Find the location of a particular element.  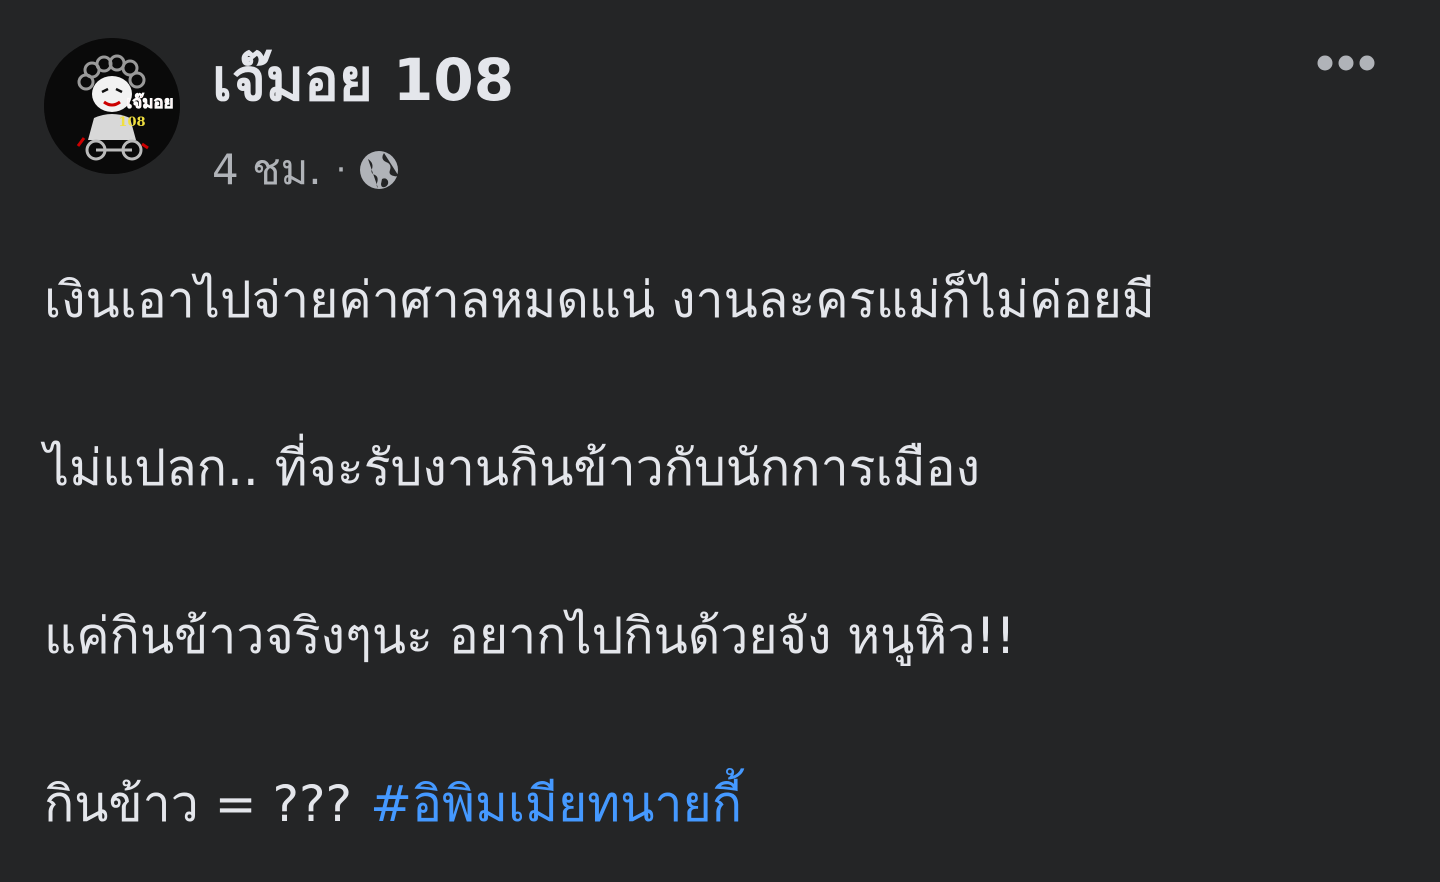

more-horizontal-icon is located at coordinates (1346, 63).